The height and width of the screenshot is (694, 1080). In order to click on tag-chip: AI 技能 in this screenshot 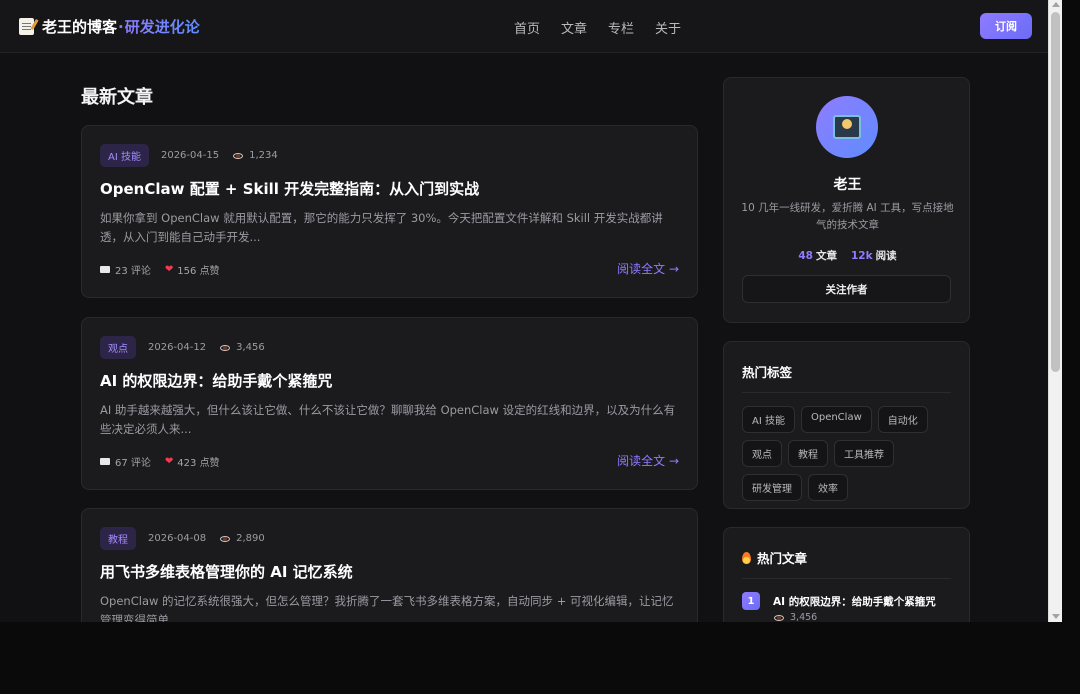, I will do `click(768, 419)`.